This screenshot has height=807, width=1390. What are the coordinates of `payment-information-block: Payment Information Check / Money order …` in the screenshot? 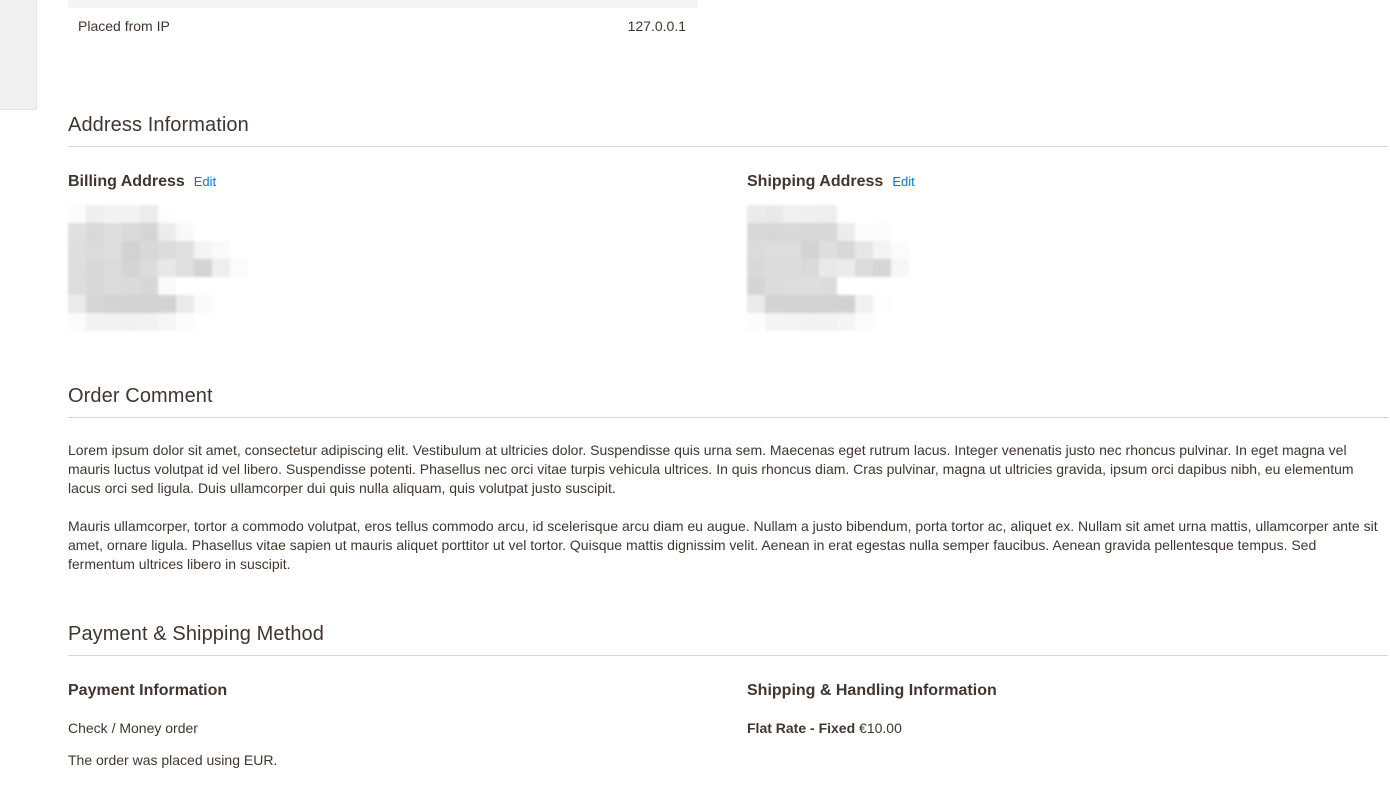 It's located at (398, 726).